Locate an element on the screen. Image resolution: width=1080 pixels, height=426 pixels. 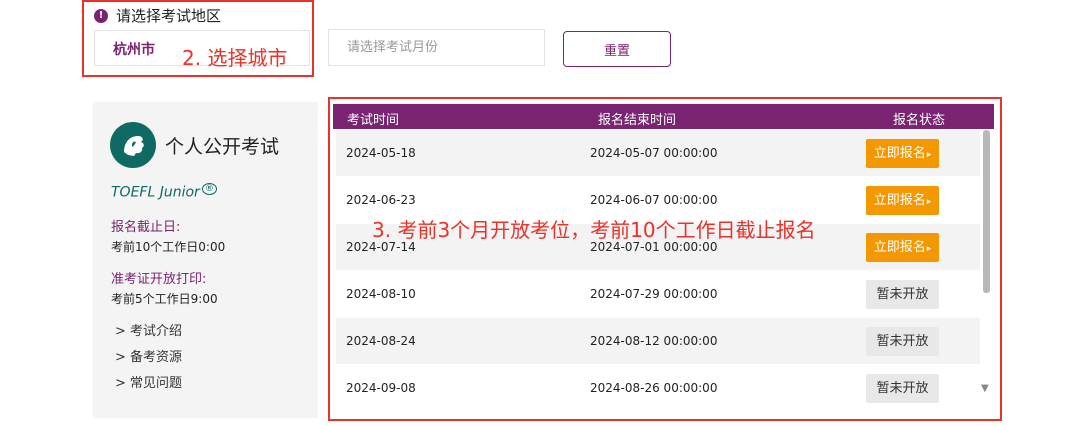
exam-date-cell: 2024-09-08 is located at coordinates (381, 388).